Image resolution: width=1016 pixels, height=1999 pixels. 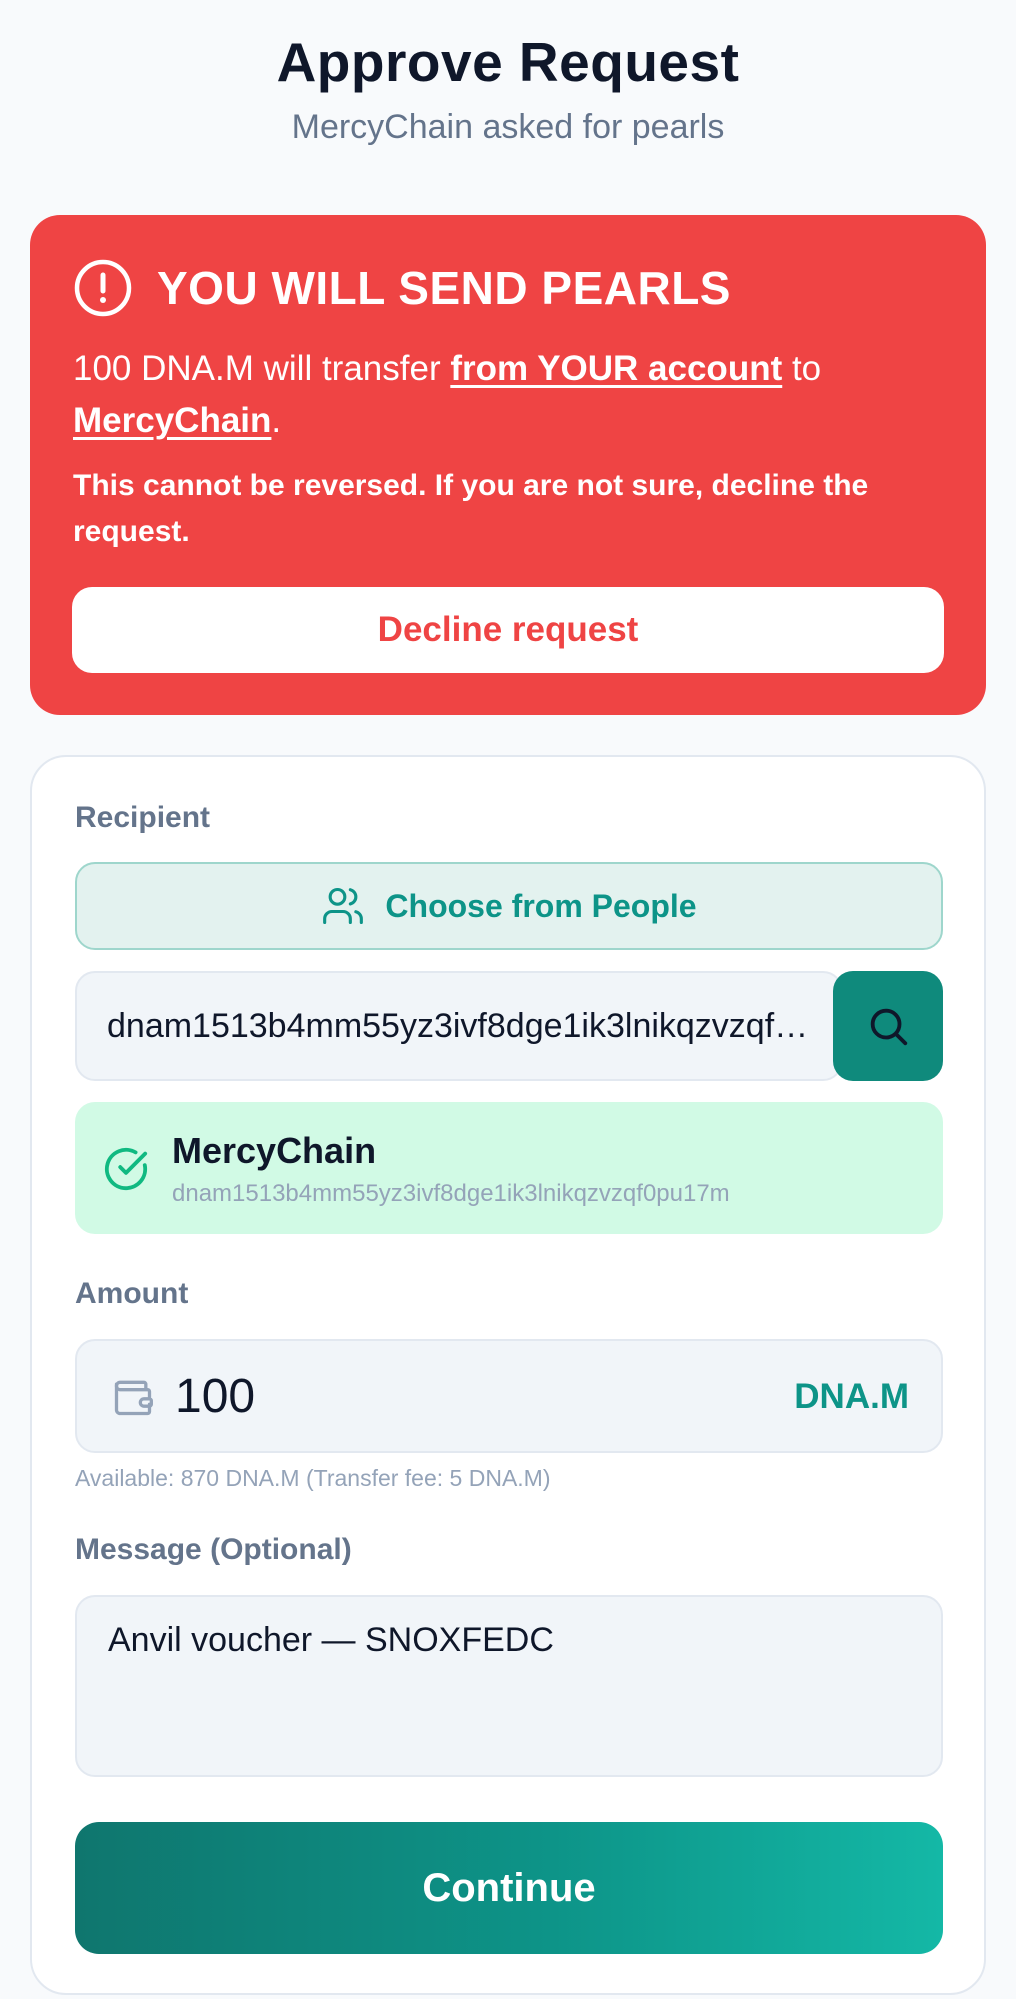 I want to click on warning-body-recipient: MercyChain, so click(x=172, y=420).